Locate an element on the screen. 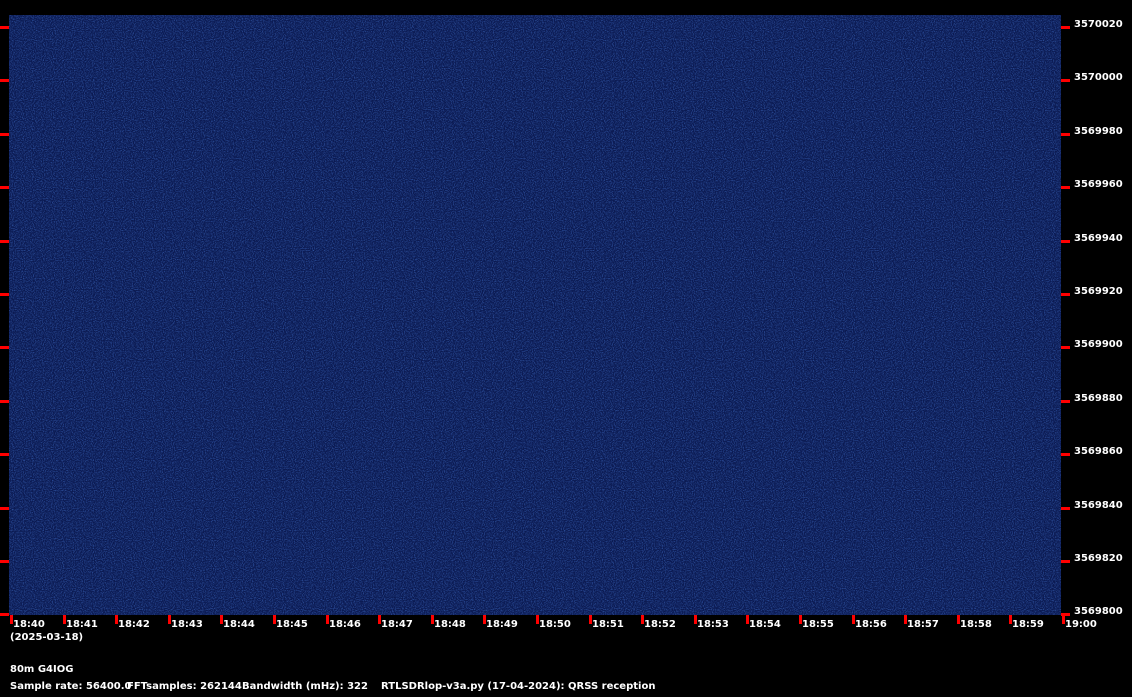 Image resolution: width=1132 pixels, height=697 pixels. y-tick-label: 3570020 is located at coordinates (1098, 24).